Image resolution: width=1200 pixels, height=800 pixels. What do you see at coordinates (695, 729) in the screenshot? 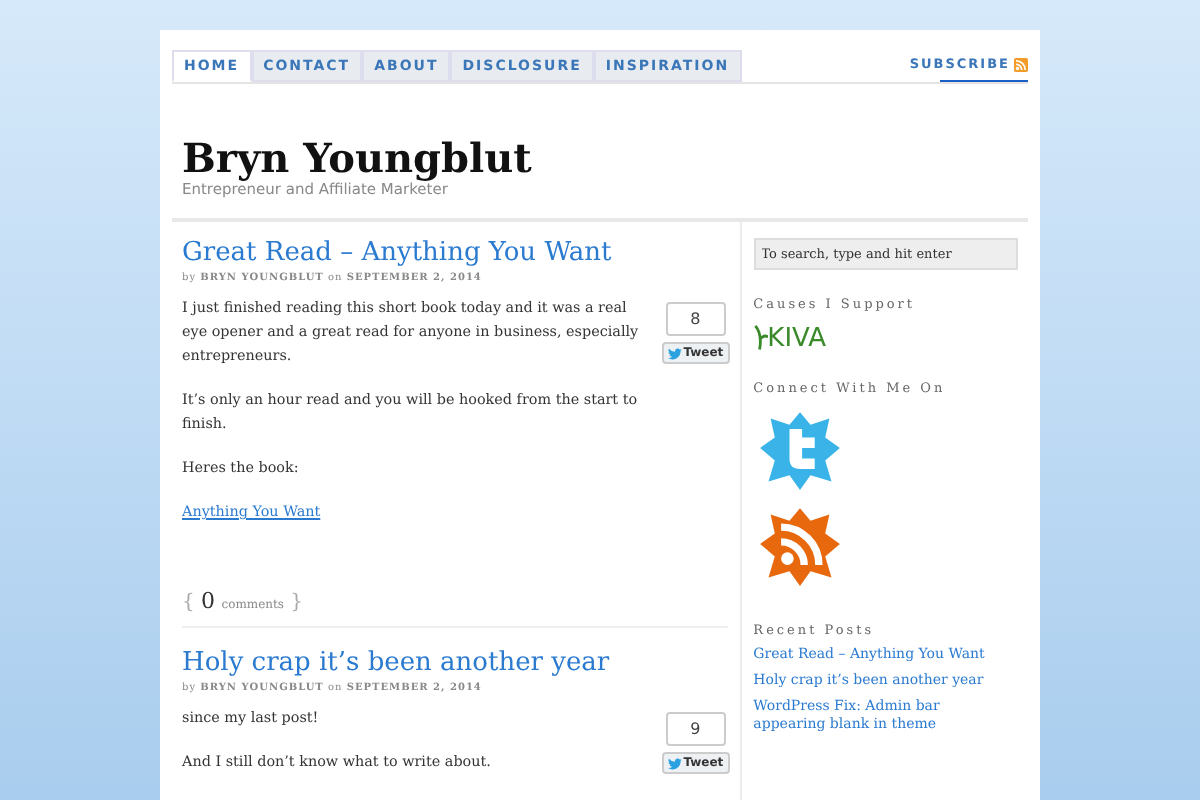
I see `tweet-count: 9` at bounding box center [695, 729].